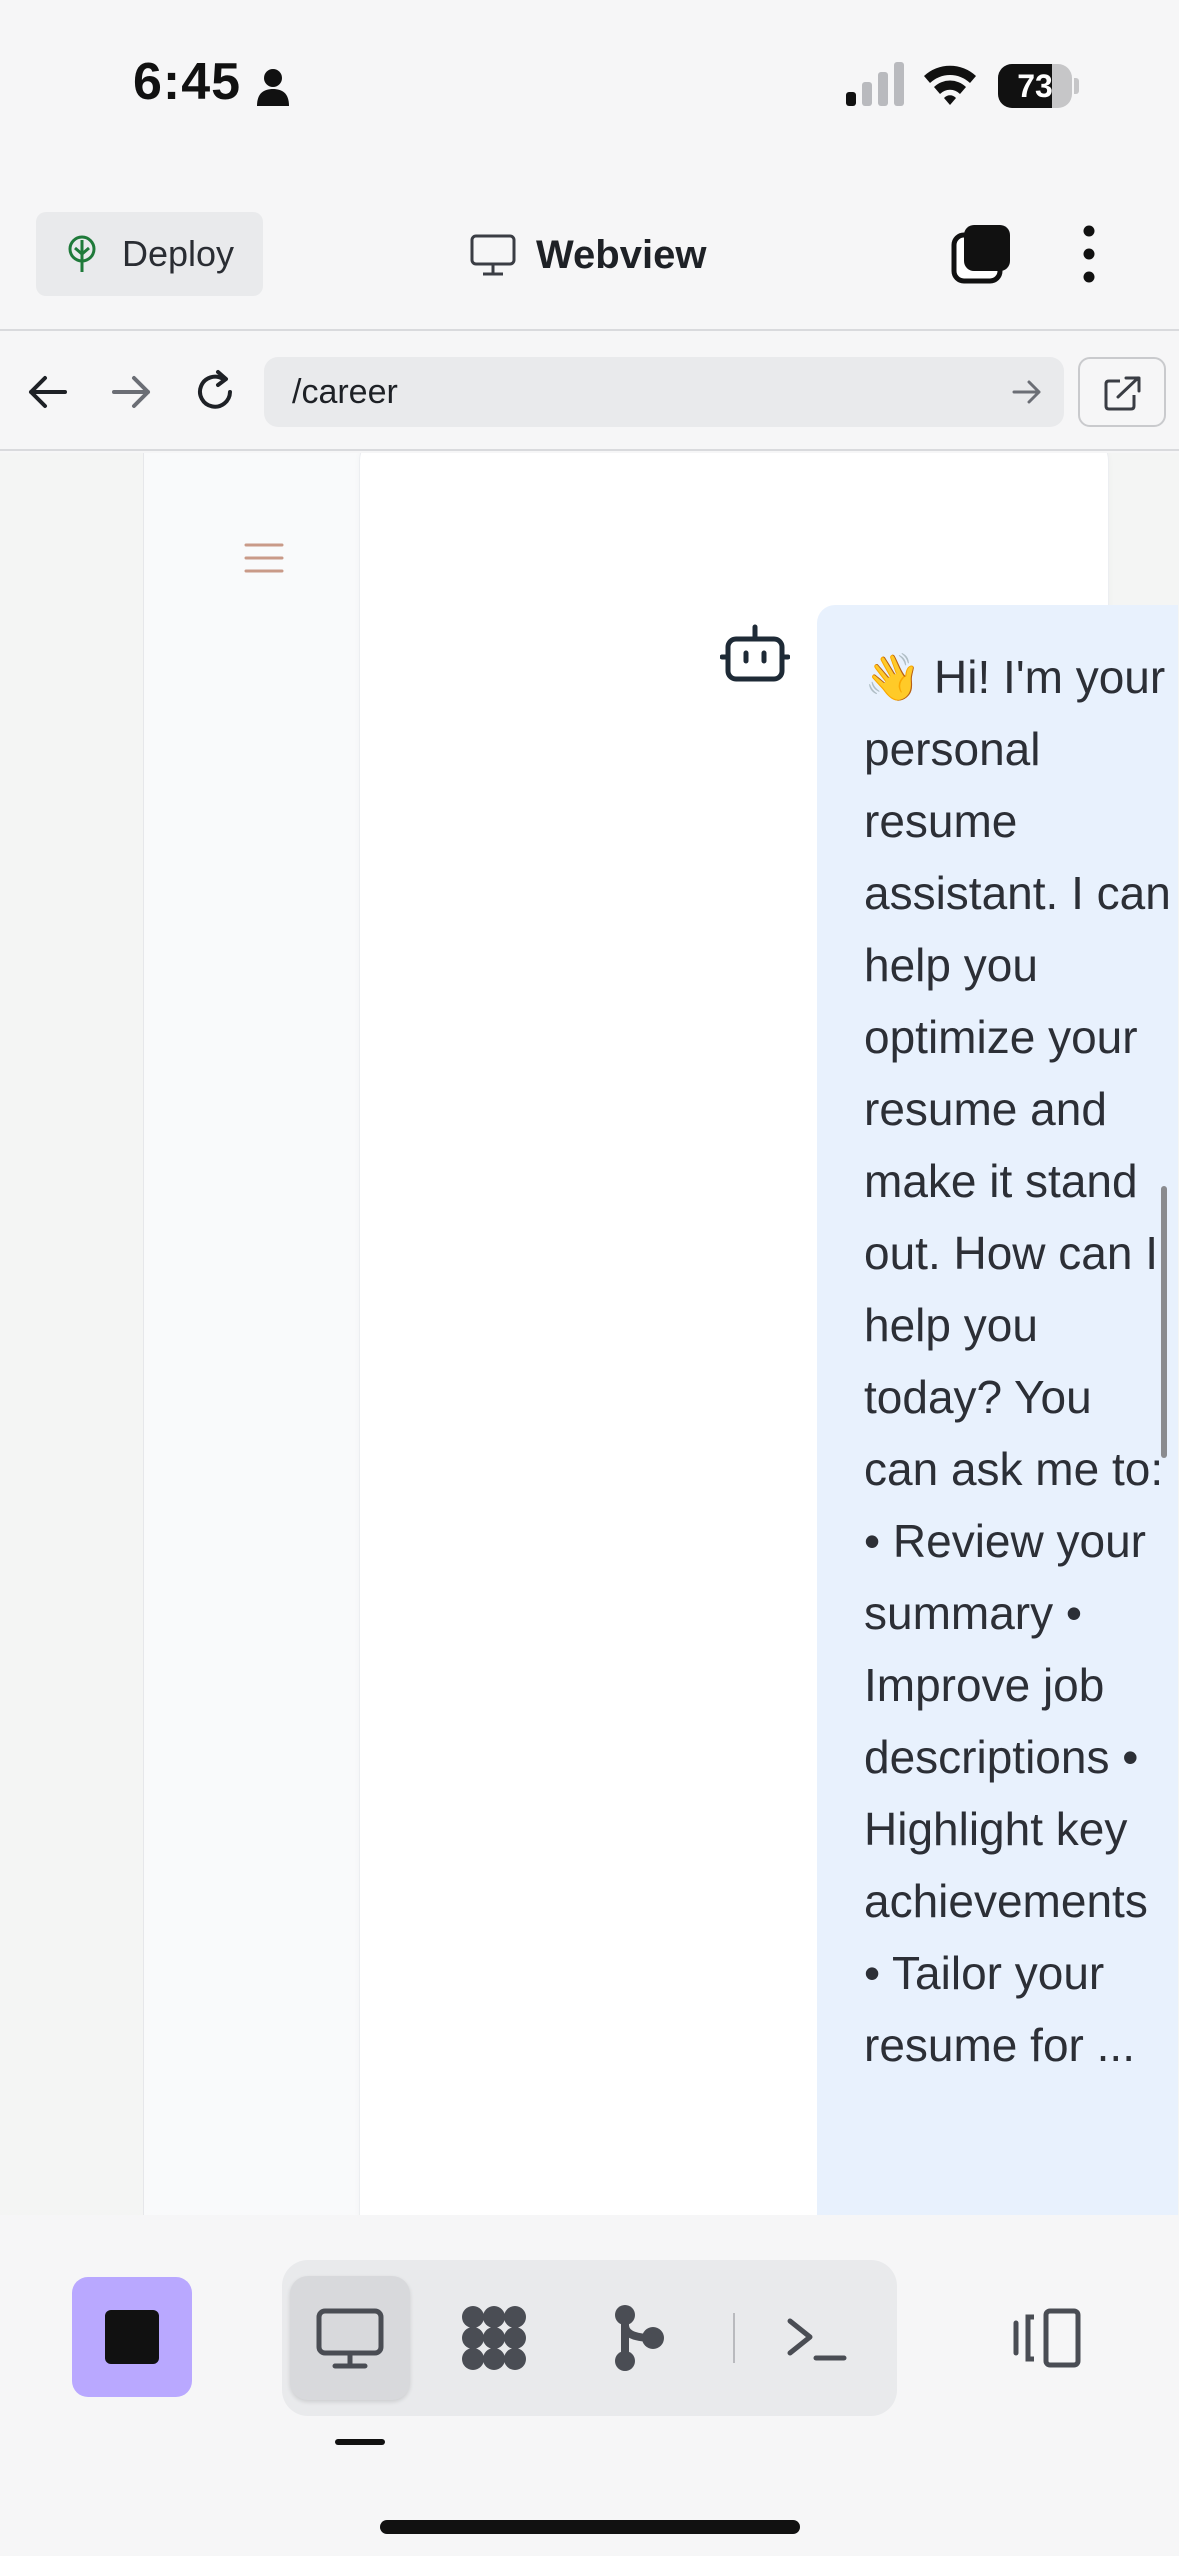 Image resolution: width=1179 pixels, height=2556 pixels. Describe the element at coordinates (178, 253) in the screenshot. I see `deploy-label: Deploy` at that location.